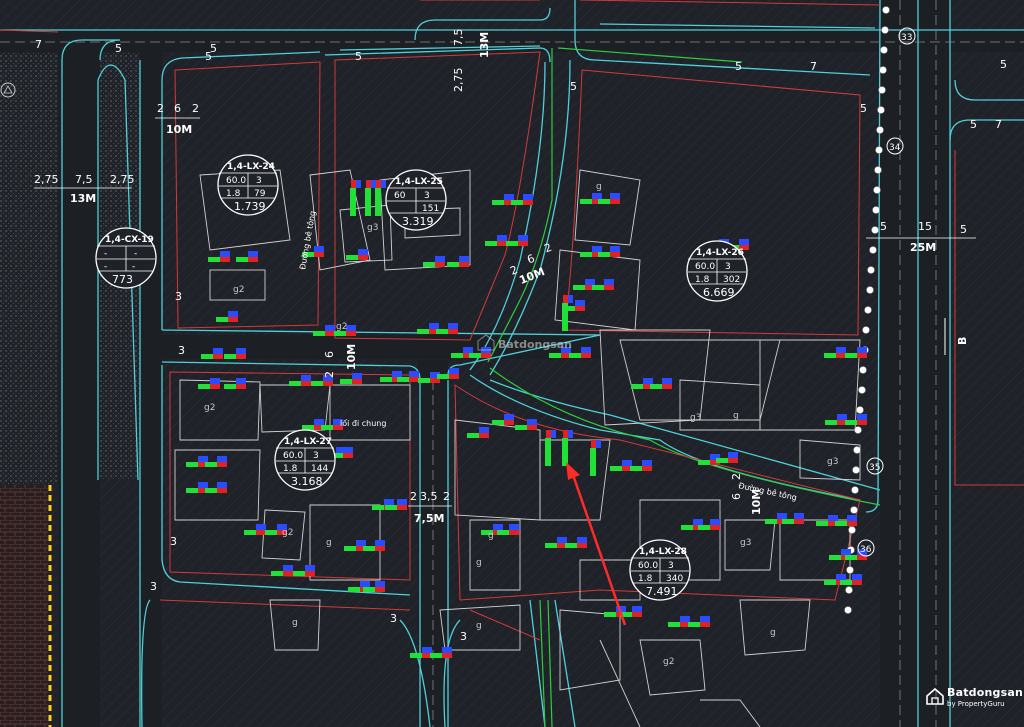 Image resolution: width=1024 pixels, height=727 pixels. What do you see at coordinates (935, 696) in the screenshot?
I see `house-logo-icon` at bounding box center [935, 696].